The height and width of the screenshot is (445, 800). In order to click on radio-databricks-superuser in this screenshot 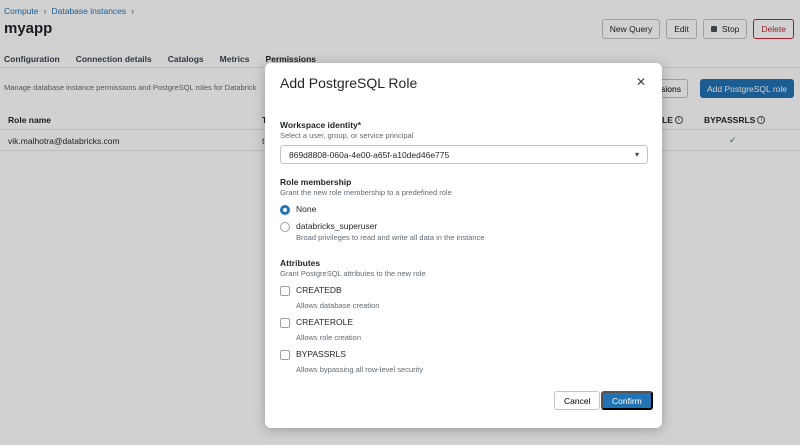, I will do `click(285, 227)`.